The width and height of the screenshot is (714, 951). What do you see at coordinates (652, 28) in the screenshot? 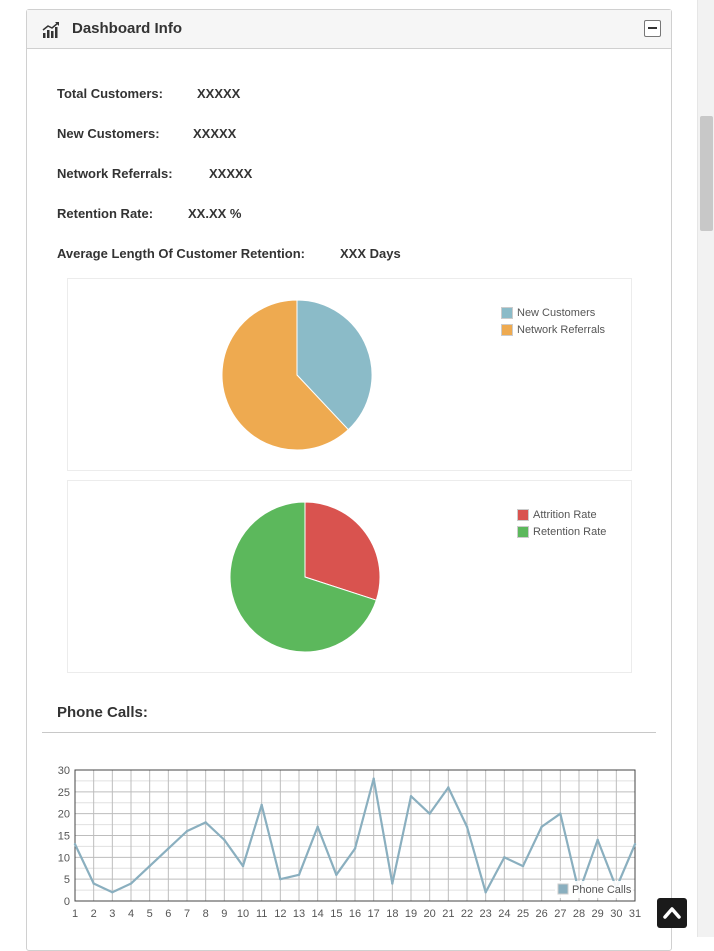
I see `collapse-button` at bounding box center [652, 28].